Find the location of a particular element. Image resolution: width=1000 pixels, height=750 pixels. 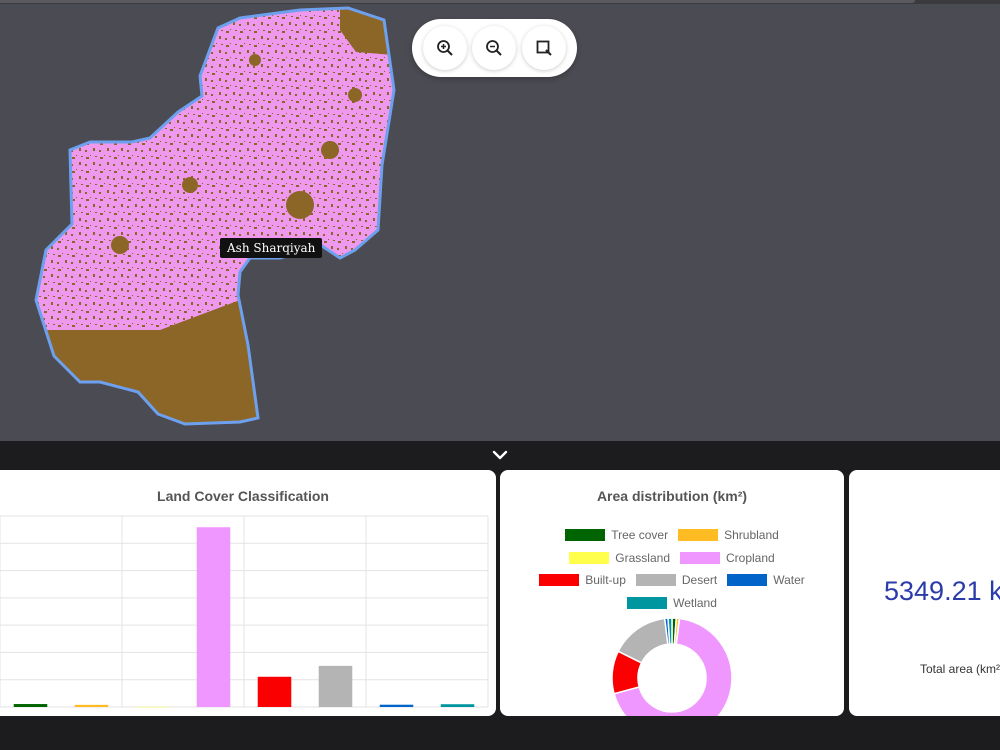

total-area-card: 5349.21 k Total area (km² is located at coordinates (924, 593).